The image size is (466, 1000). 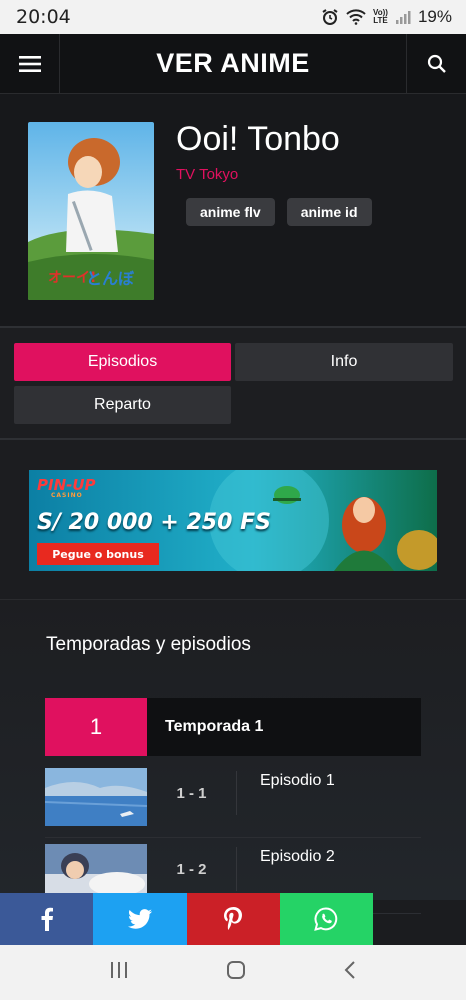 I want to click on search-icon, so click(x=436, y=63).